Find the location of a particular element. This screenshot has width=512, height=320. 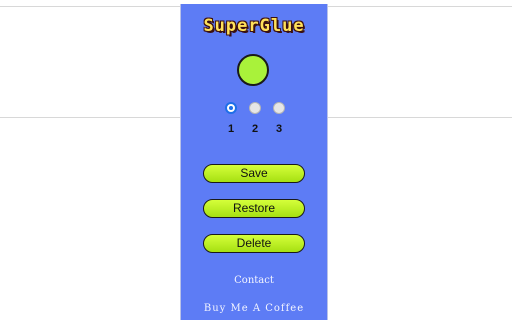

restore-button: Restore is located at coordinates (254, 208).